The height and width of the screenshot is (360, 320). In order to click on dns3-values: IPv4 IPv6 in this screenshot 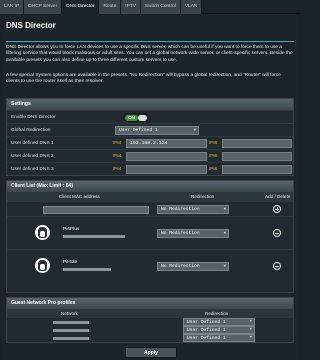, I will do `click(202, 169)`.